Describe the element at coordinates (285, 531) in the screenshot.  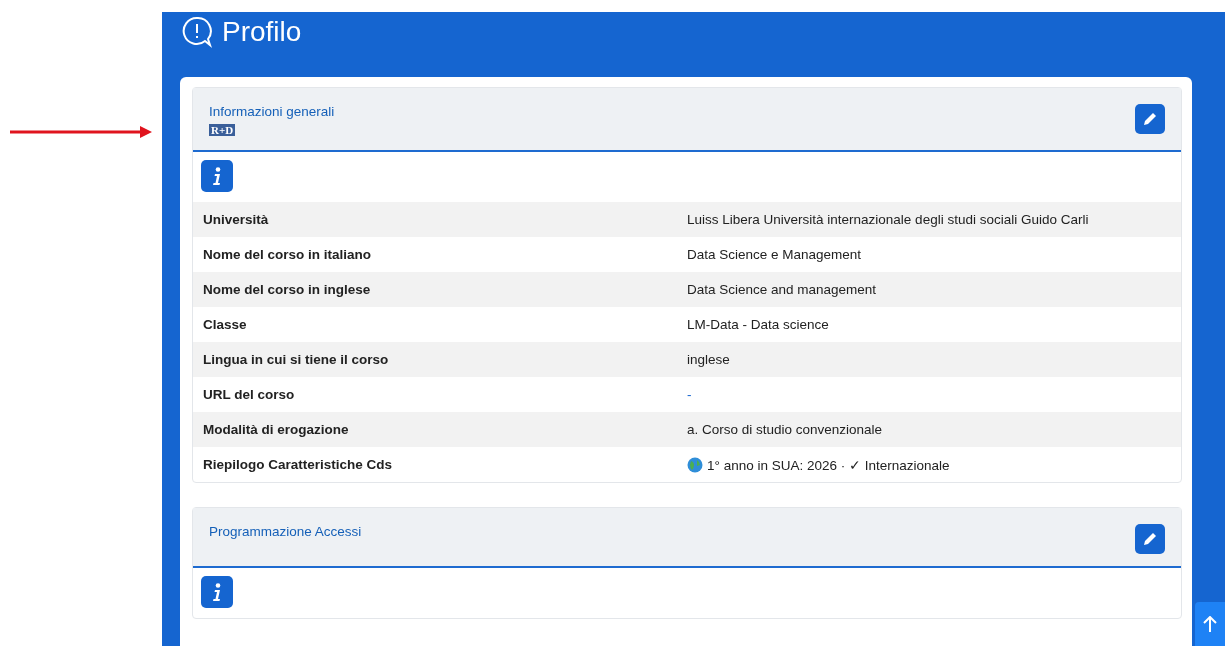
I see `section-title: Programmazione Accessi` at that location.